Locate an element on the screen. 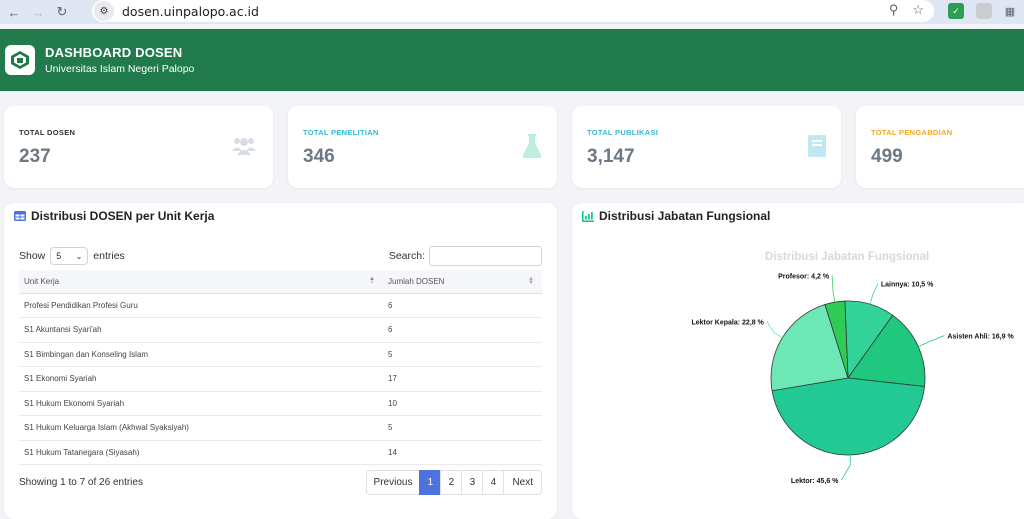 The height and width of the screenshot is (519, 1024). stat-label: TOTAL PENGABDIAN is located at coordinates (912, 132).